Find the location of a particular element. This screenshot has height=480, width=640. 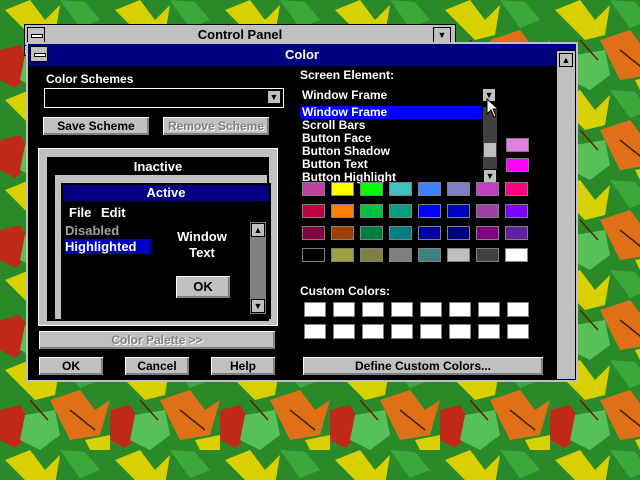

preview-menu-file: File is located at coordinates (80, 212).